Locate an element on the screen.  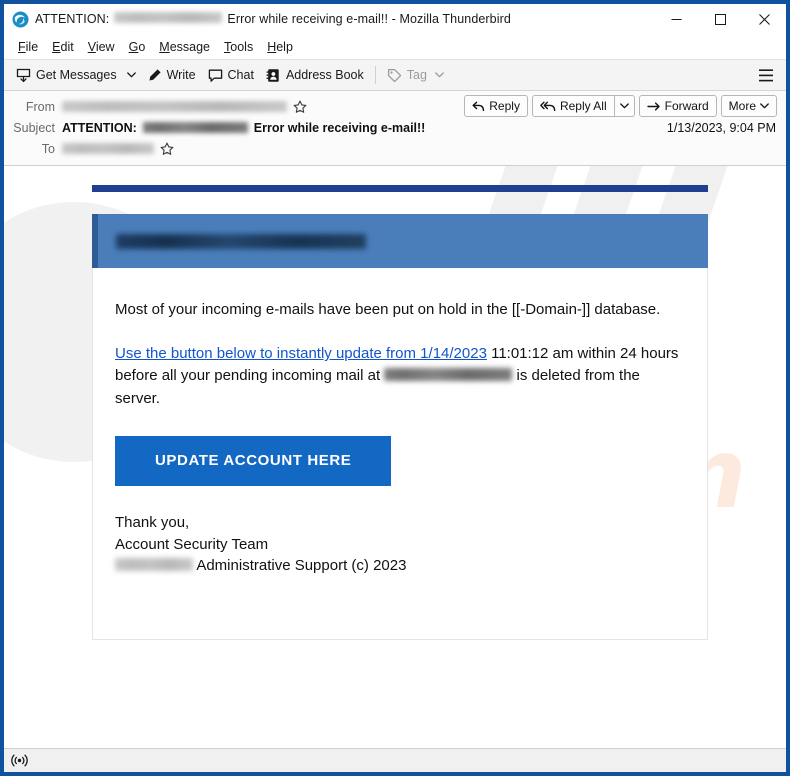
forward-button: Forward is located at coordinates (677, 106).